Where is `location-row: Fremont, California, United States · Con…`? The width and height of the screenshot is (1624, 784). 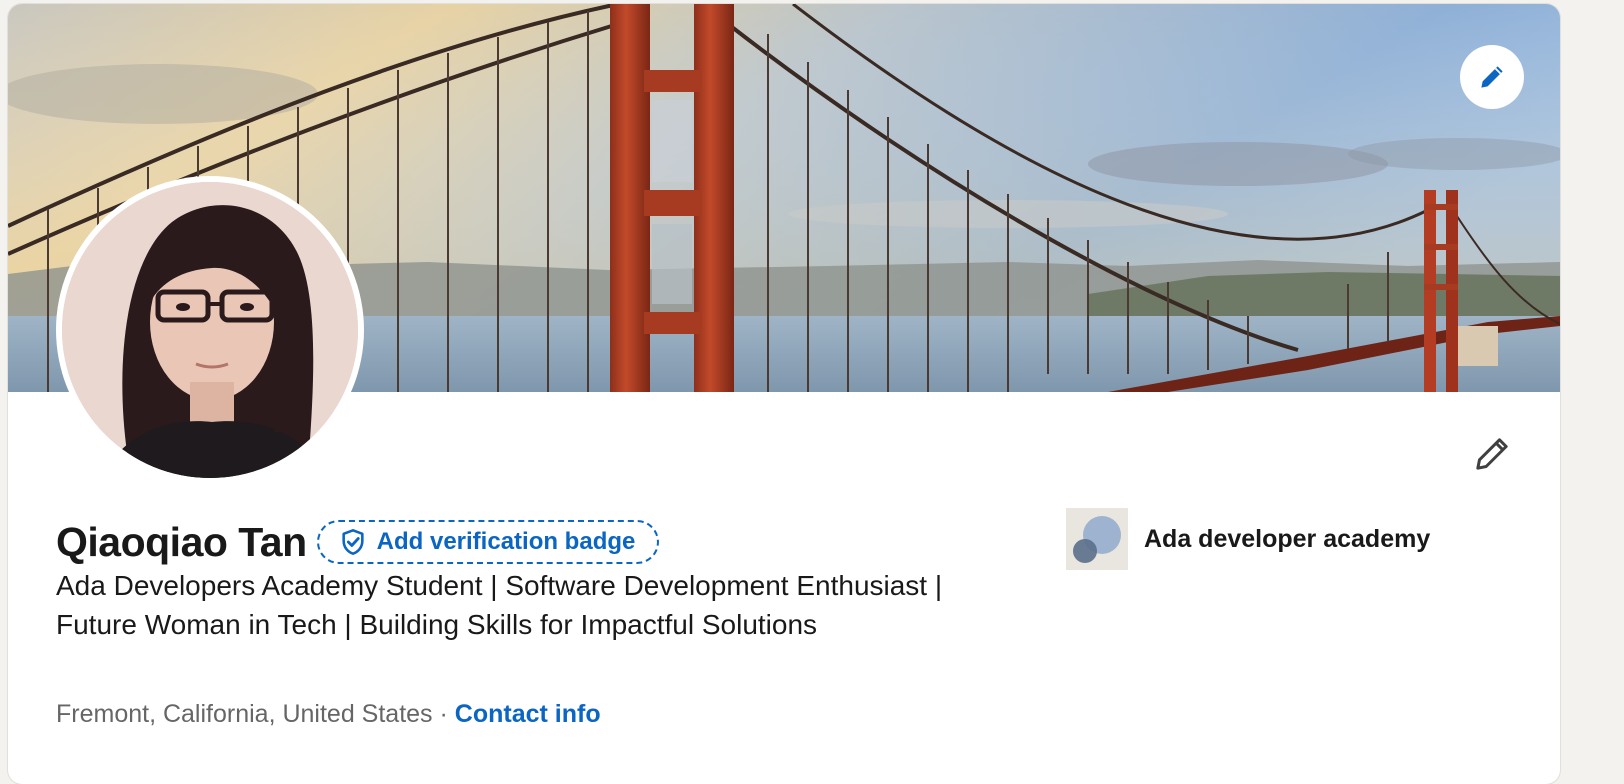
location-row: Fremont, California, United States · Con… is located at coordinates (328, 714).